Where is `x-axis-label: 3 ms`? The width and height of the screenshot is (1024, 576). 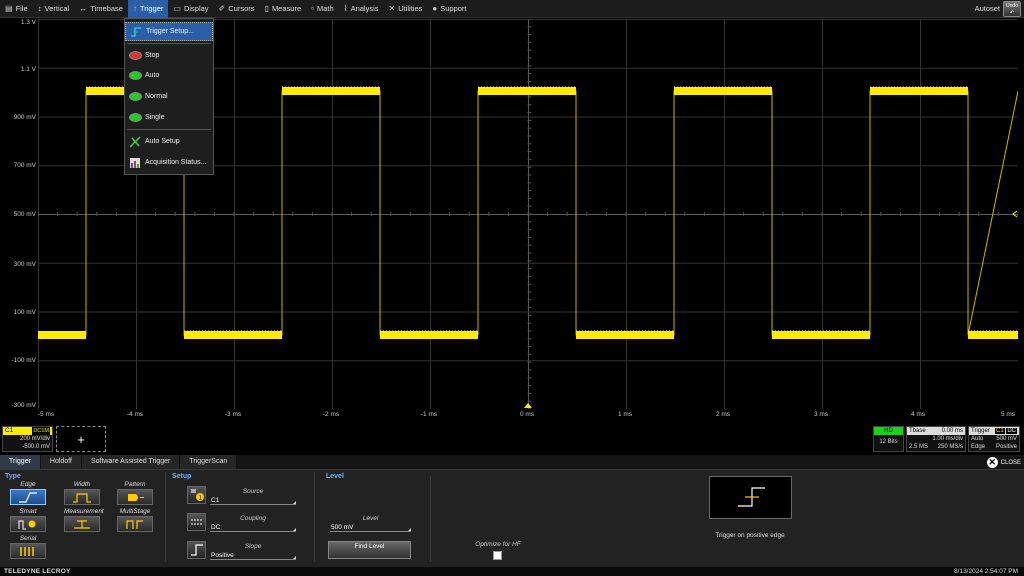
x-axis-label: 3 ms is located at coordinates (821, 414).